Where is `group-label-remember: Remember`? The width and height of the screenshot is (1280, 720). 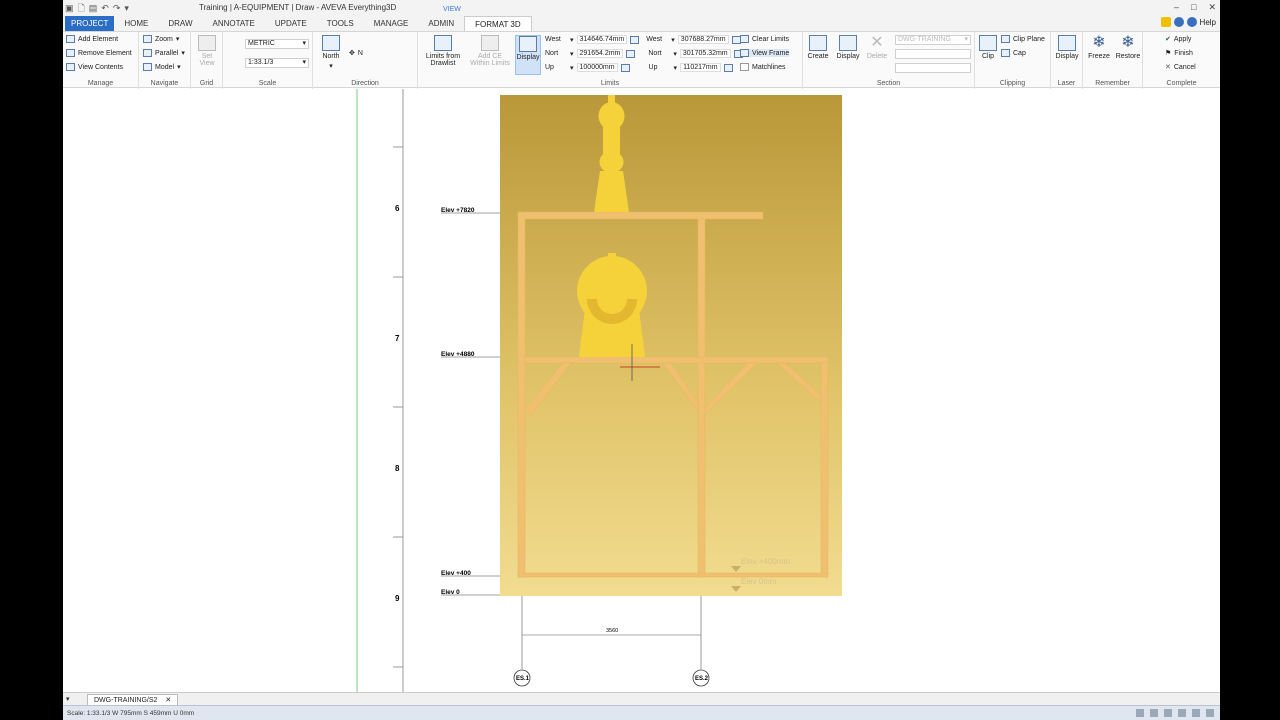 group-label-remember: Remember is located at coordinates (1112, 83).